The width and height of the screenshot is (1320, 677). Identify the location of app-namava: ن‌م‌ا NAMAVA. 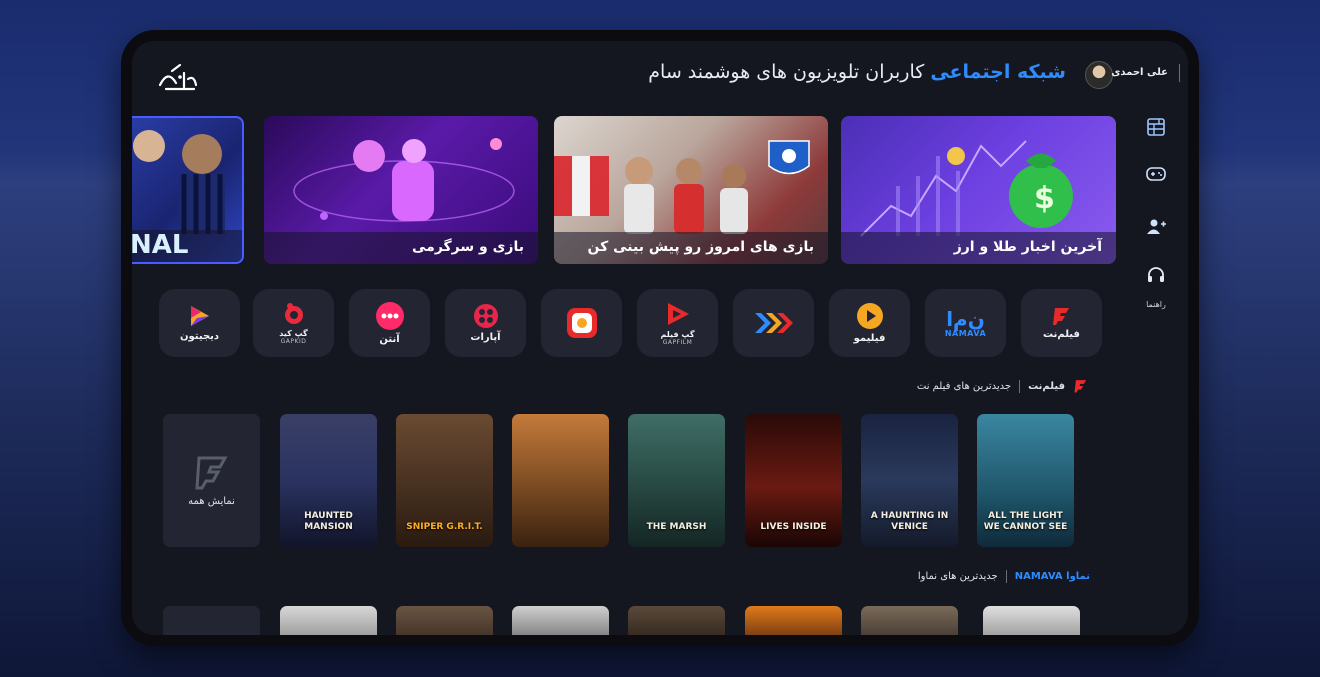
(965, 323).